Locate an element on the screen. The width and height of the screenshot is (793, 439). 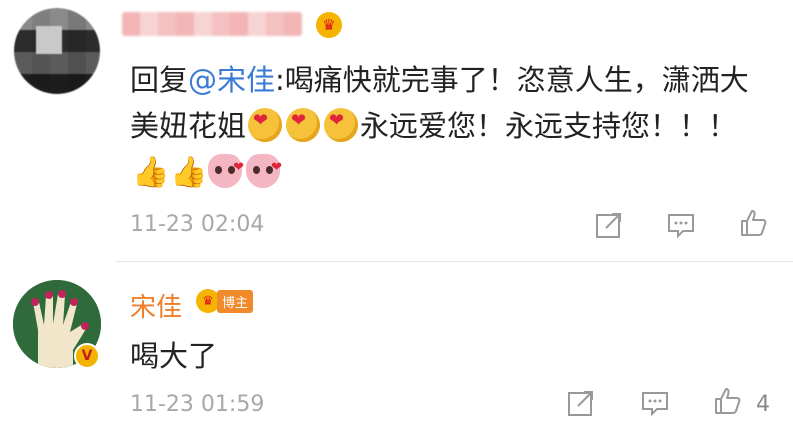
avatar is located at coordinates (57, 51).